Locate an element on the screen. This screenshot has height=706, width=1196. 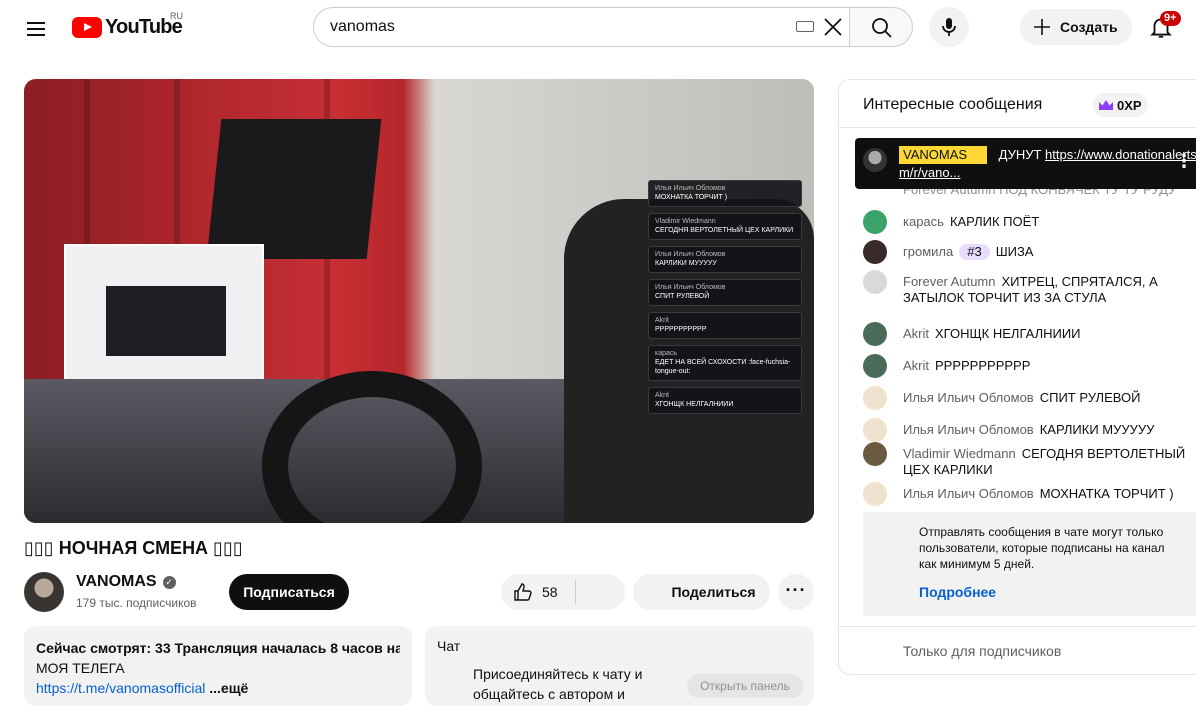
keyboard-icon is located at coordinates (805, 26).